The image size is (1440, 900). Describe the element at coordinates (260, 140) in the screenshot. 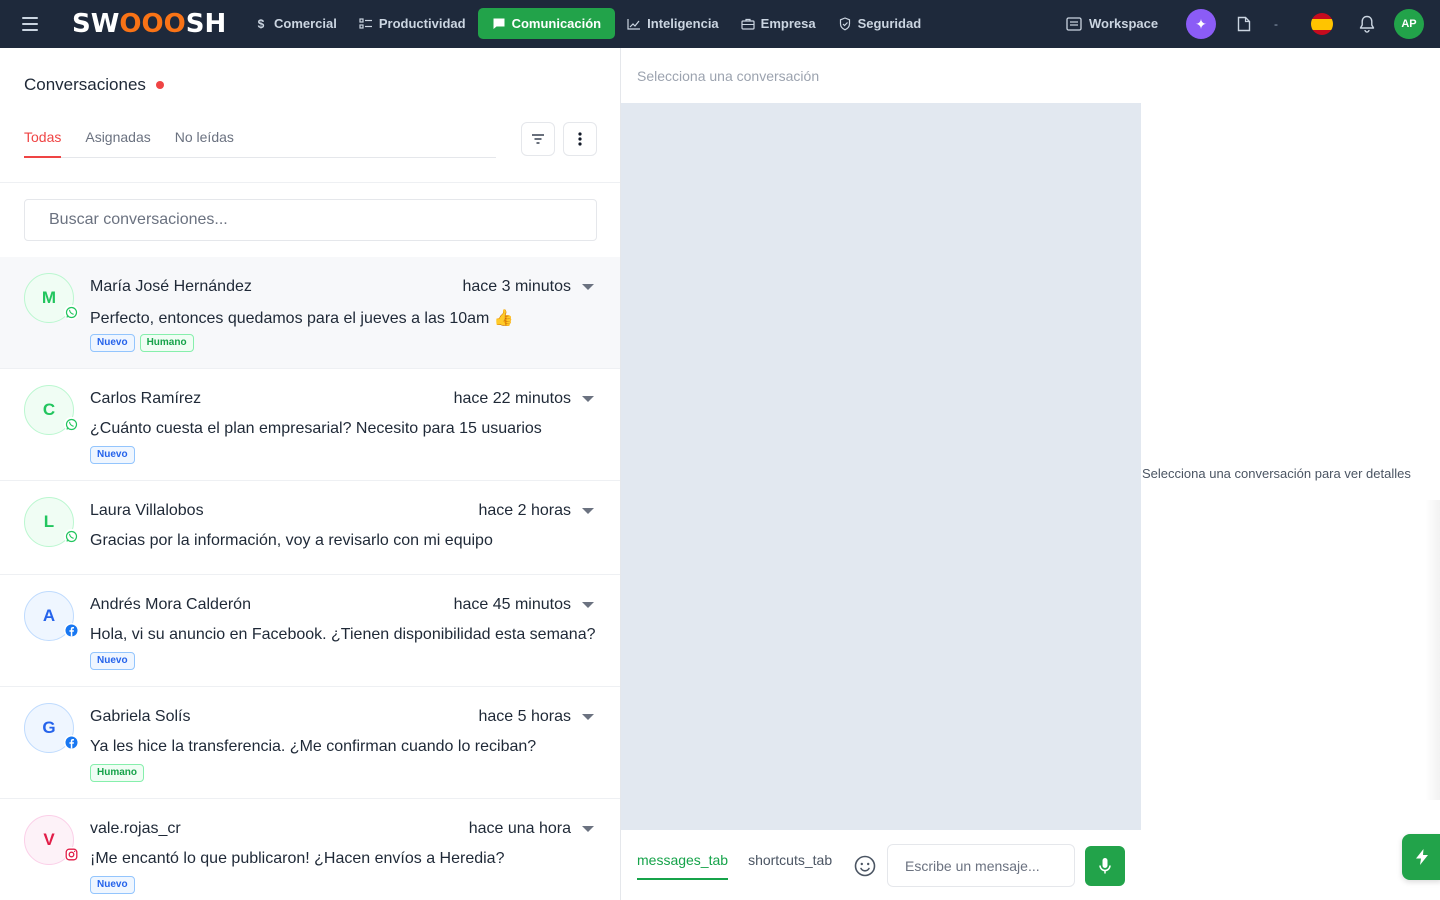

I see `conversation-tabs: Todas Asignadas No leídas` at that location.